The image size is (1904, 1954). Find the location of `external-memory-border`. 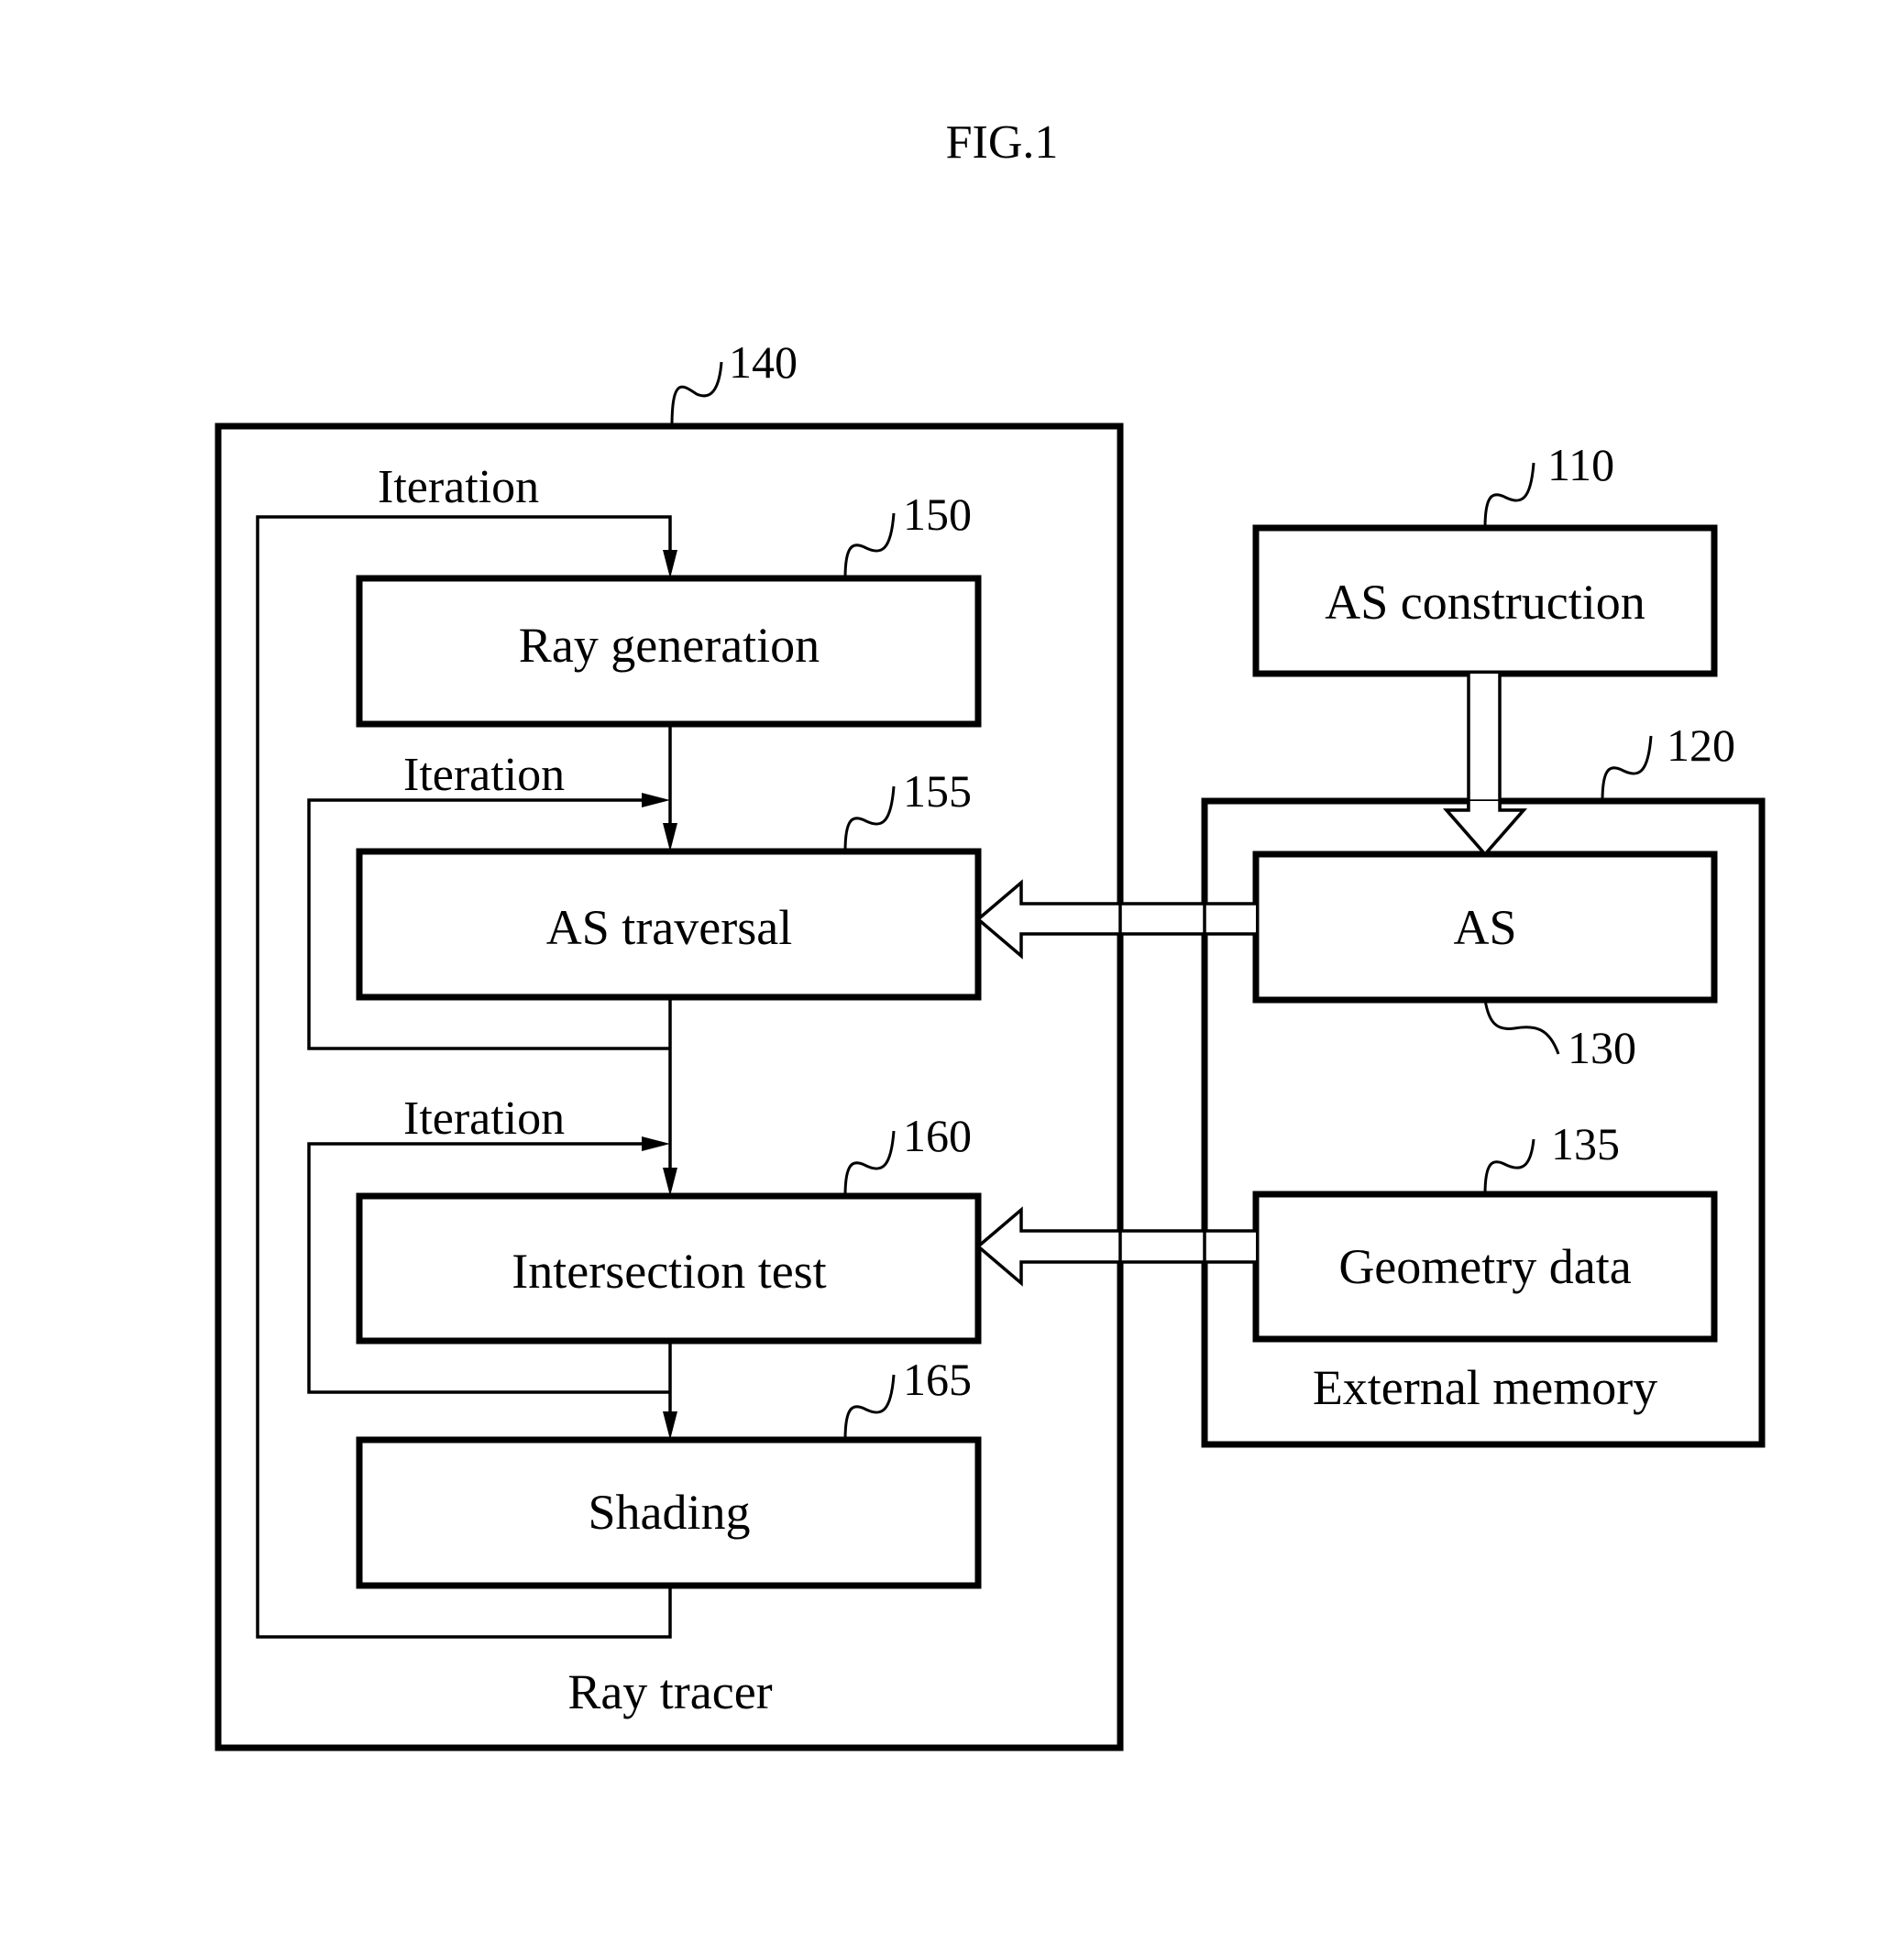

external-memory-border is located at coordinates (1483, 1122).